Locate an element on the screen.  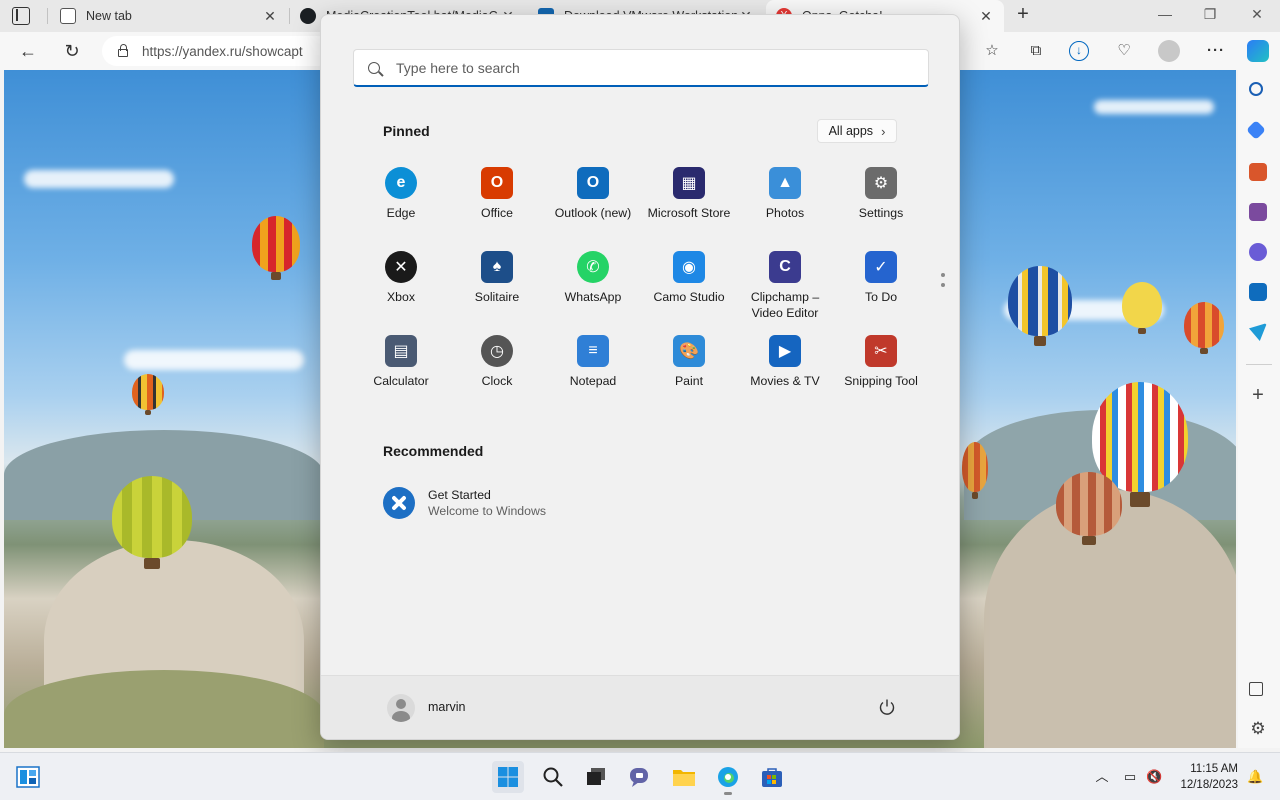
telegram-icon is located at coordinates (1258, 332).